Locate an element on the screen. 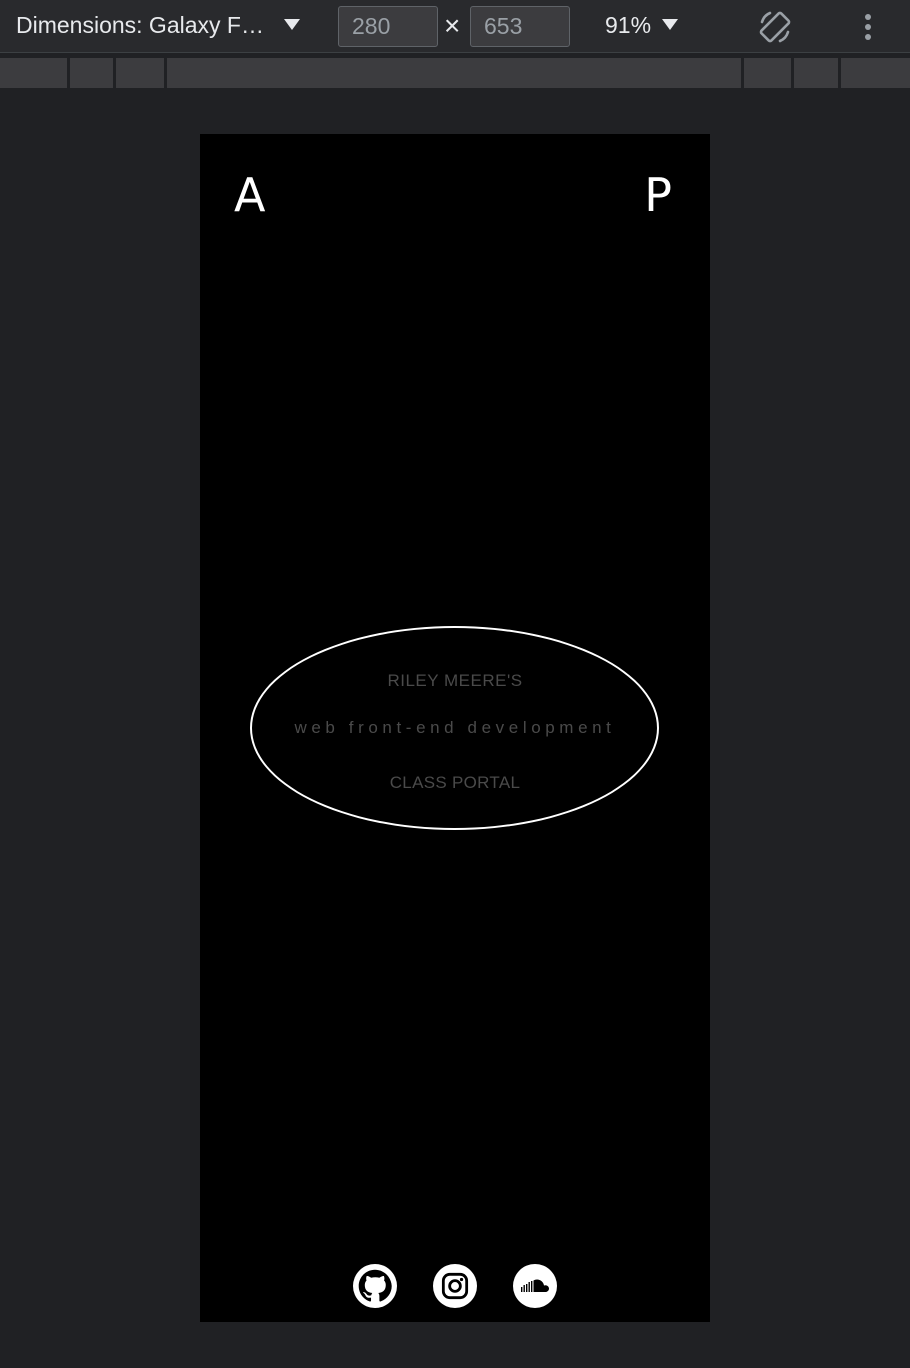  github-link is located at coordinates (375, 1286).